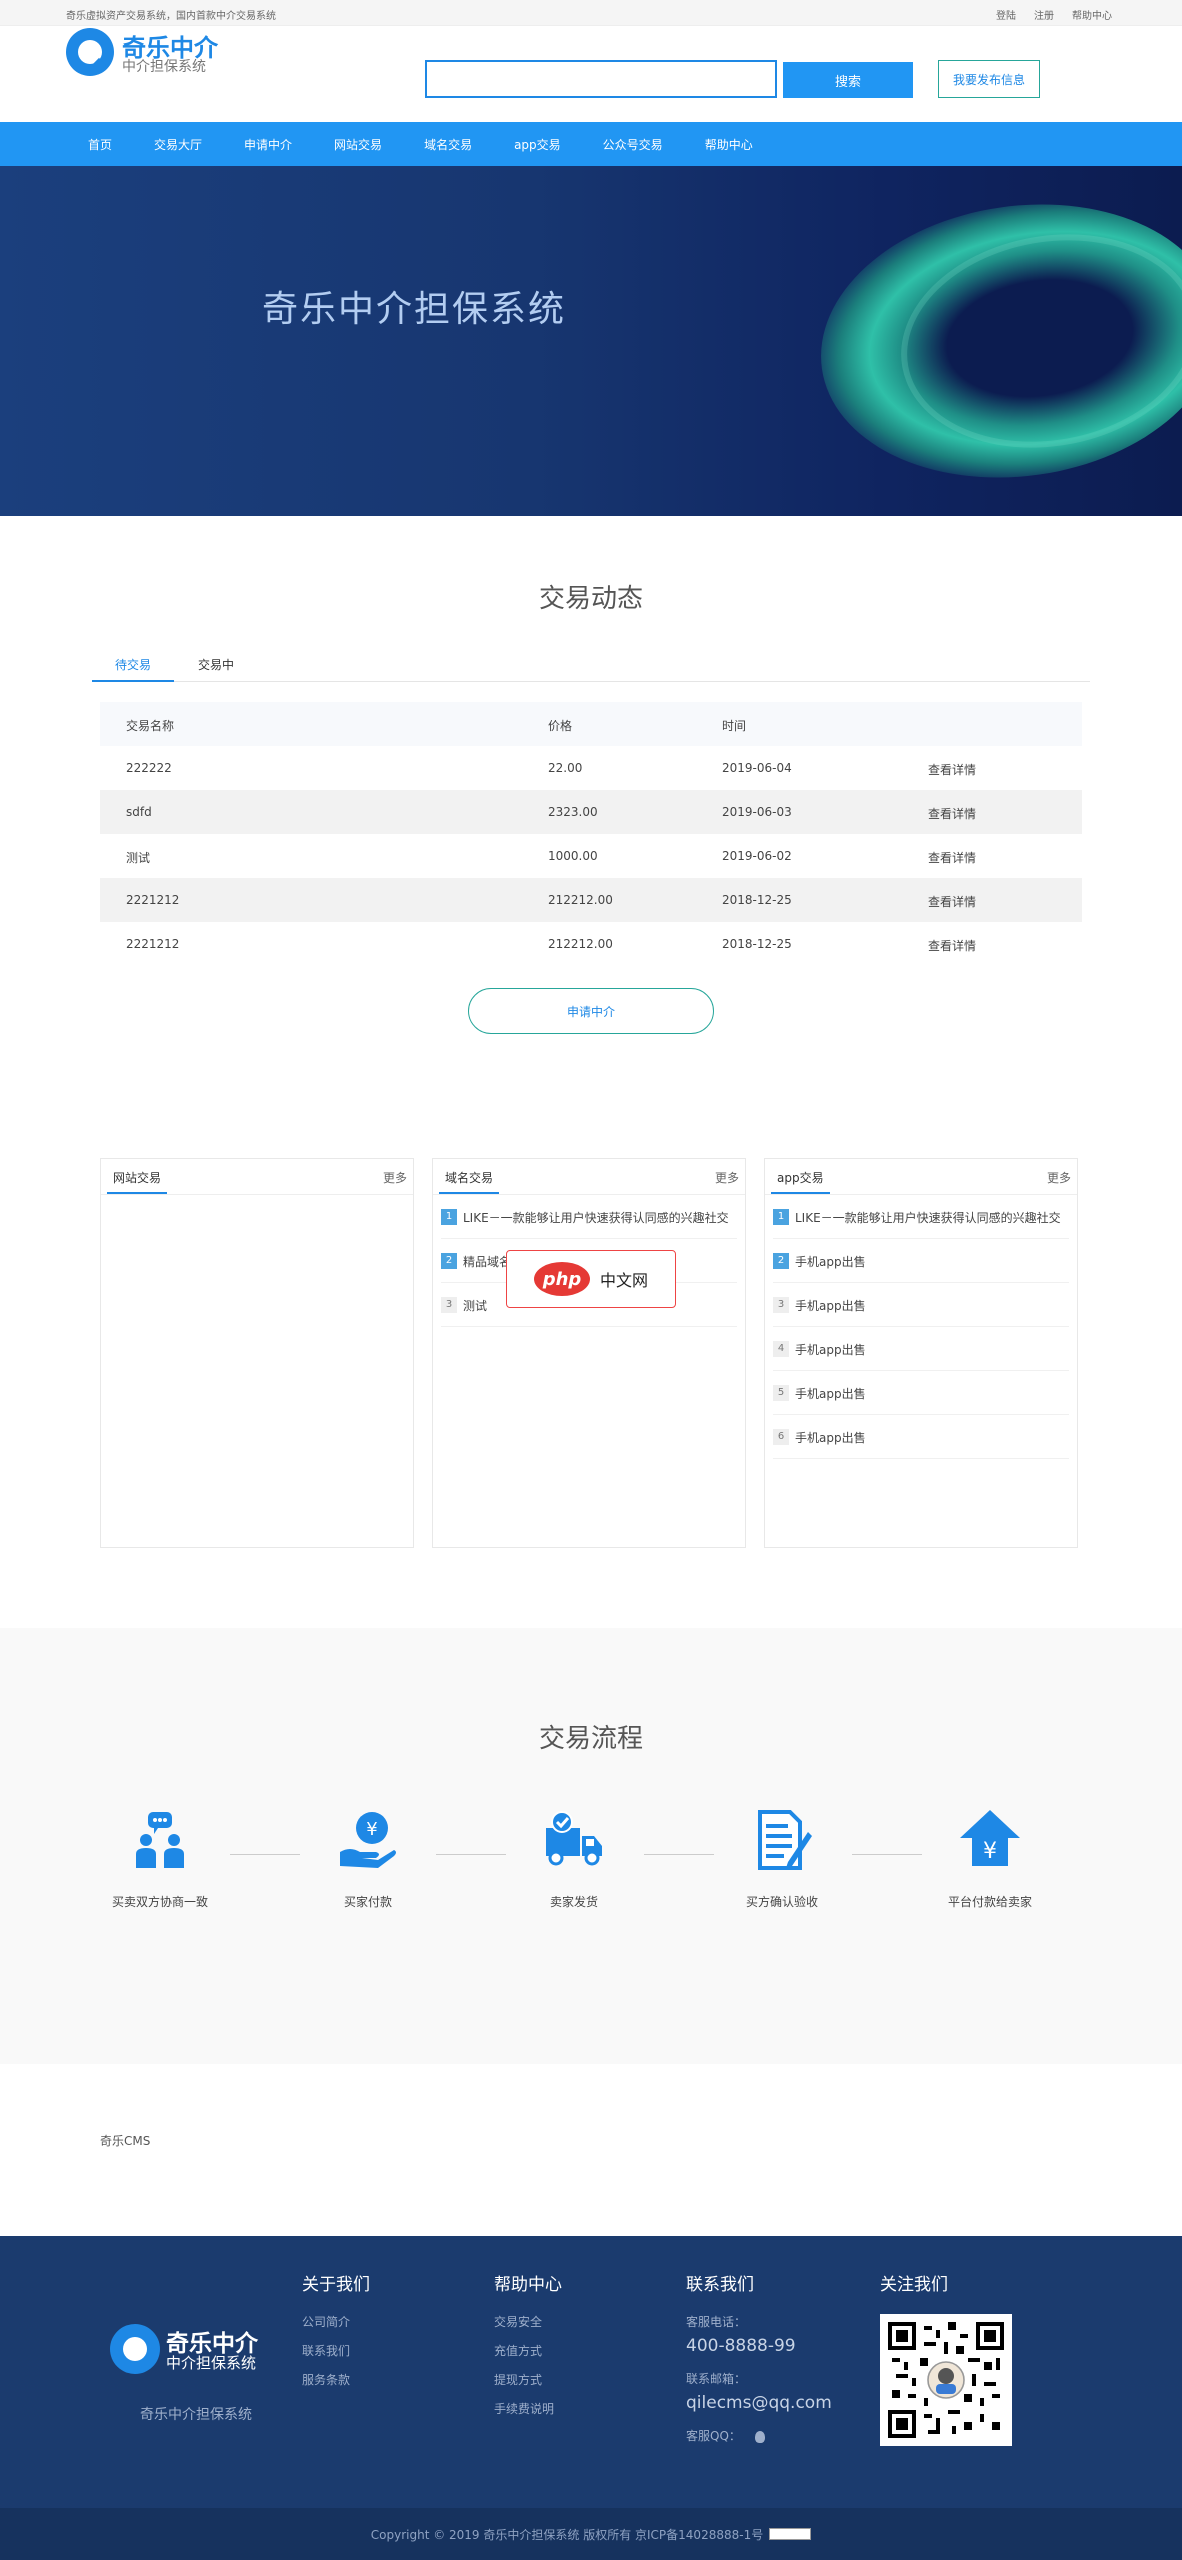  What do you see at coordinates (196, 2415) in the screenshot?
I see `footer-slogan: 奇乐中介担保系统` at bounding box center [196, 2415].